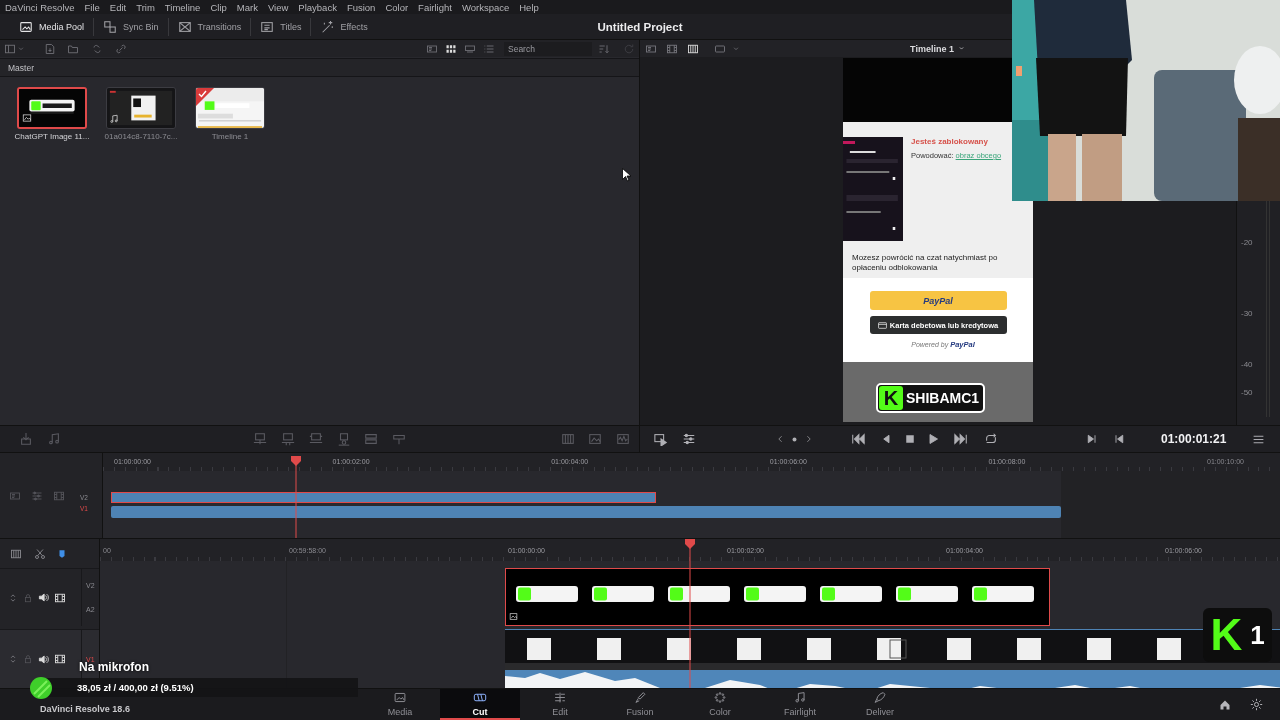  Describe the element at coordinates (470, 48) in the screenshot. I see `filmstrip-view-icon` at that location.